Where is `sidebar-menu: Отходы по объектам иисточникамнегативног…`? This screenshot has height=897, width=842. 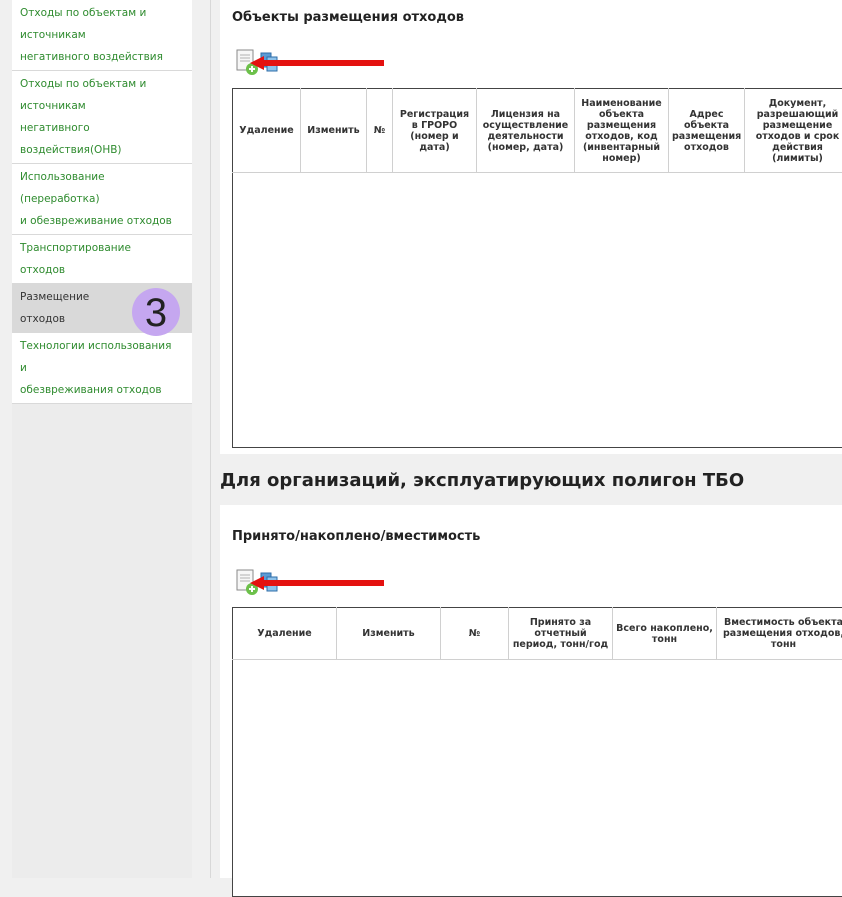
sidebar-menu: Отходы по объектам иисточникамнегативног… is located at coordinates (102, 202).